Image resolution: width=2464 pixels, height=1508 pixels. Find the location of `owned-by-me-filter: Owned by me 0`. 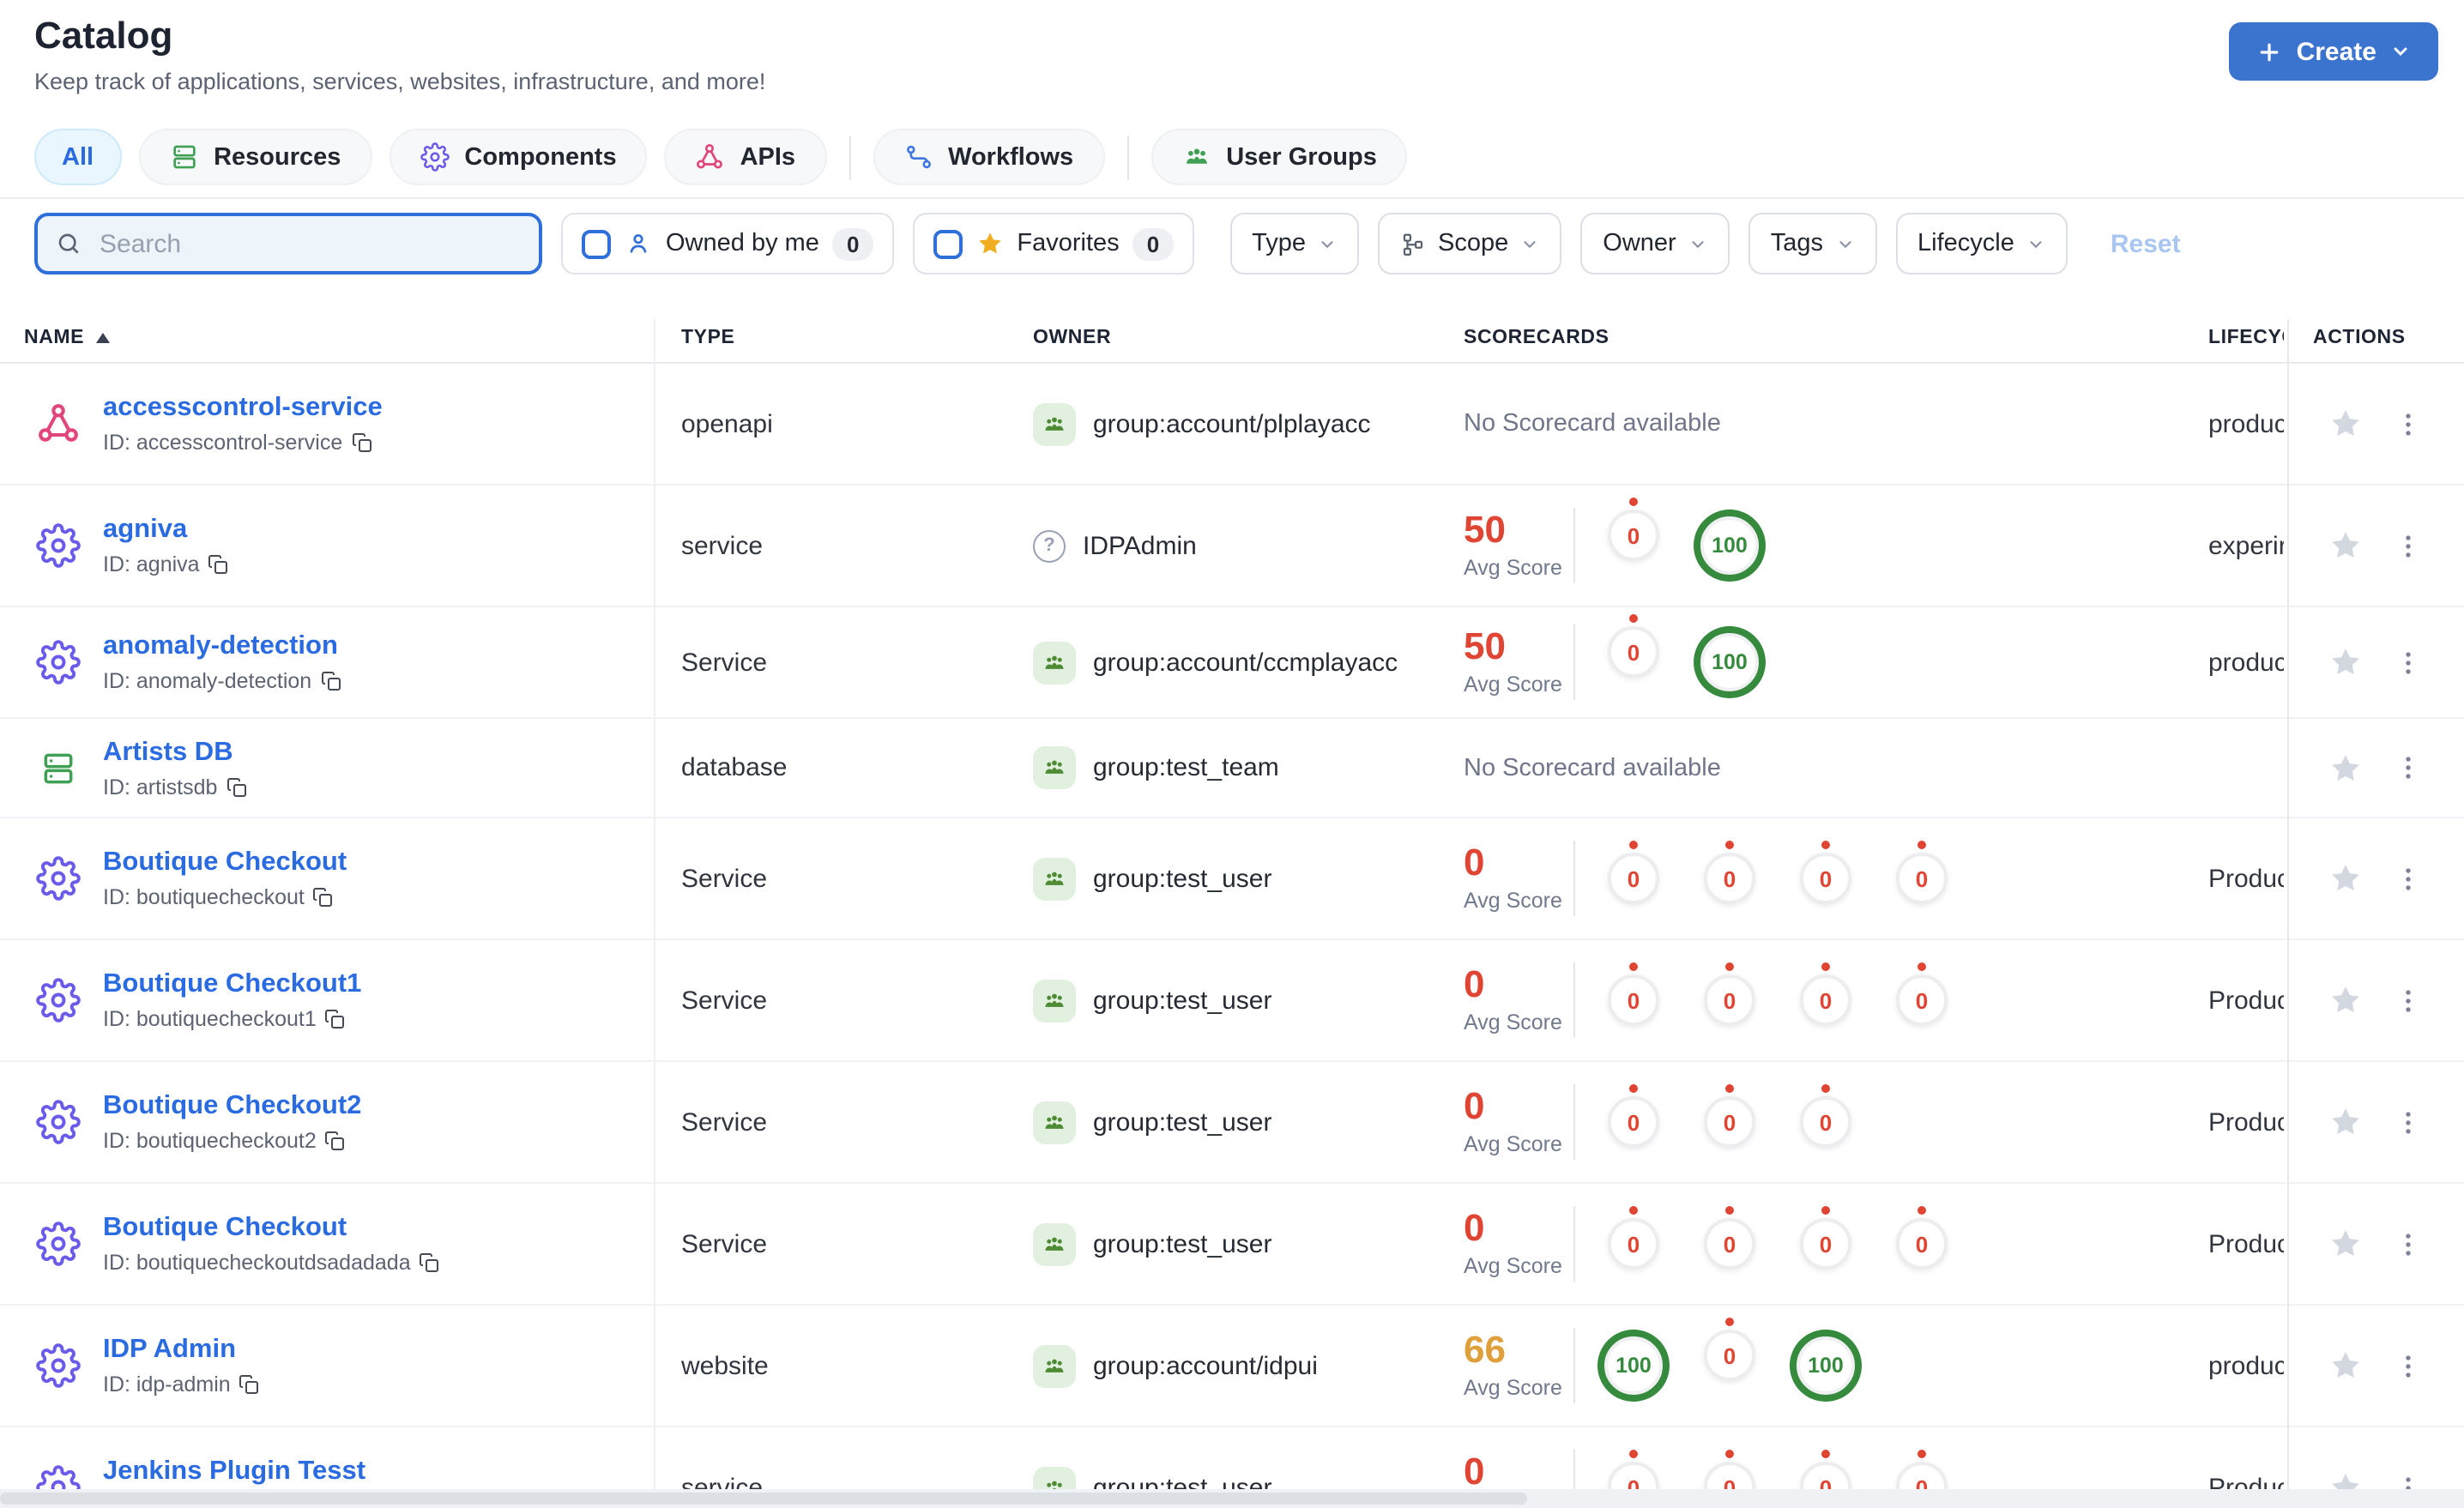

owned-by-me-filter: Owned by me 0 is located at coordinates (727, 243).